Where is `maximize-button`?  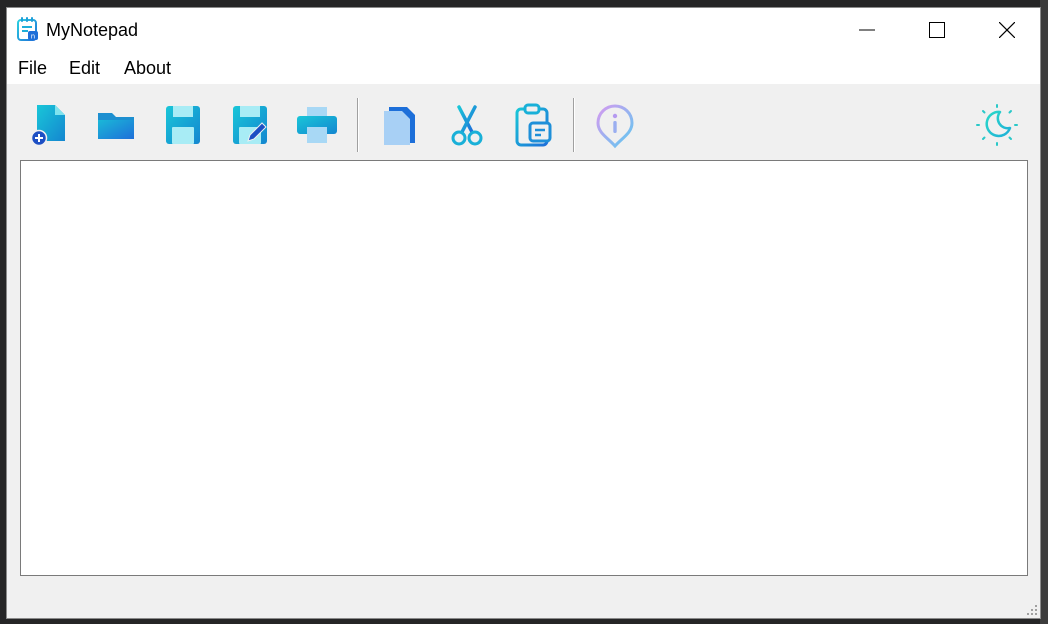
maximize-button is located at coordinates (937, 30).